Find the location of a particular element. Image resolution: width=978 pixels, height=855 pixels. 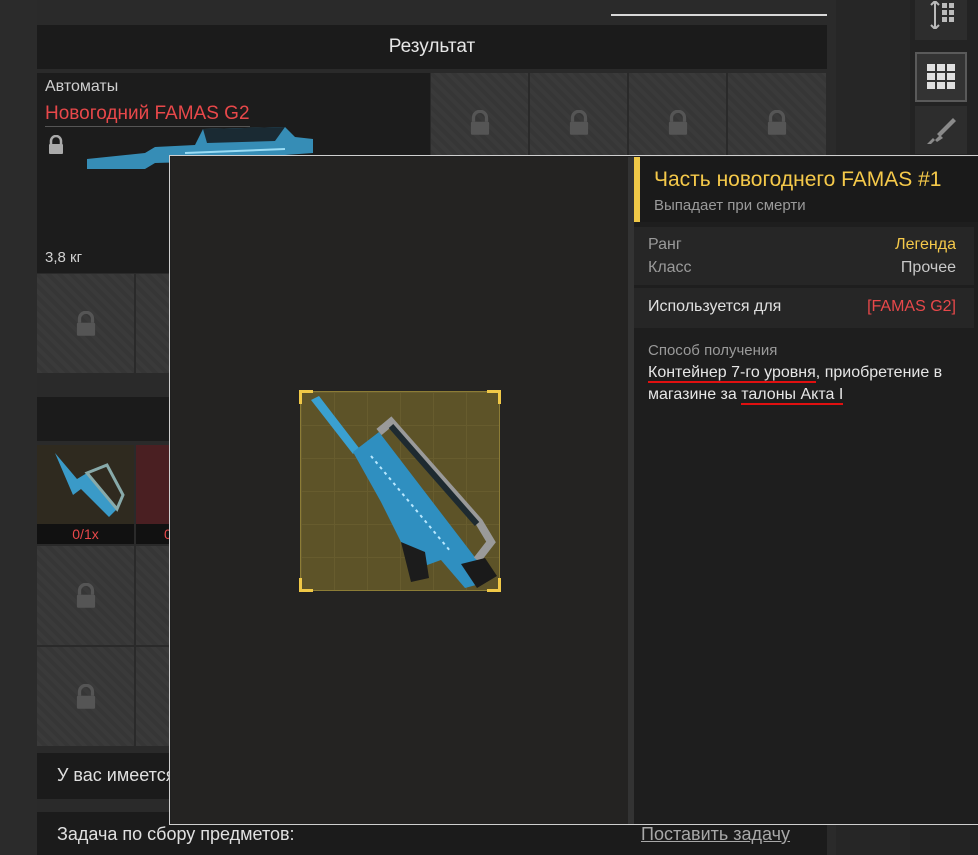

part-slot-2: 0 is located at coordinates (153, 494).